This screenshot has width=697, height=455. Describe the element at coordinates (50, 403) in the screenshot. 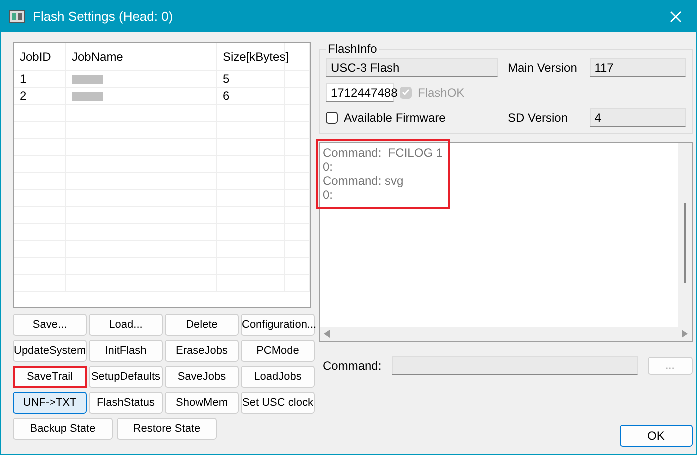

I see `action-button: UNF->TXT` at that location.